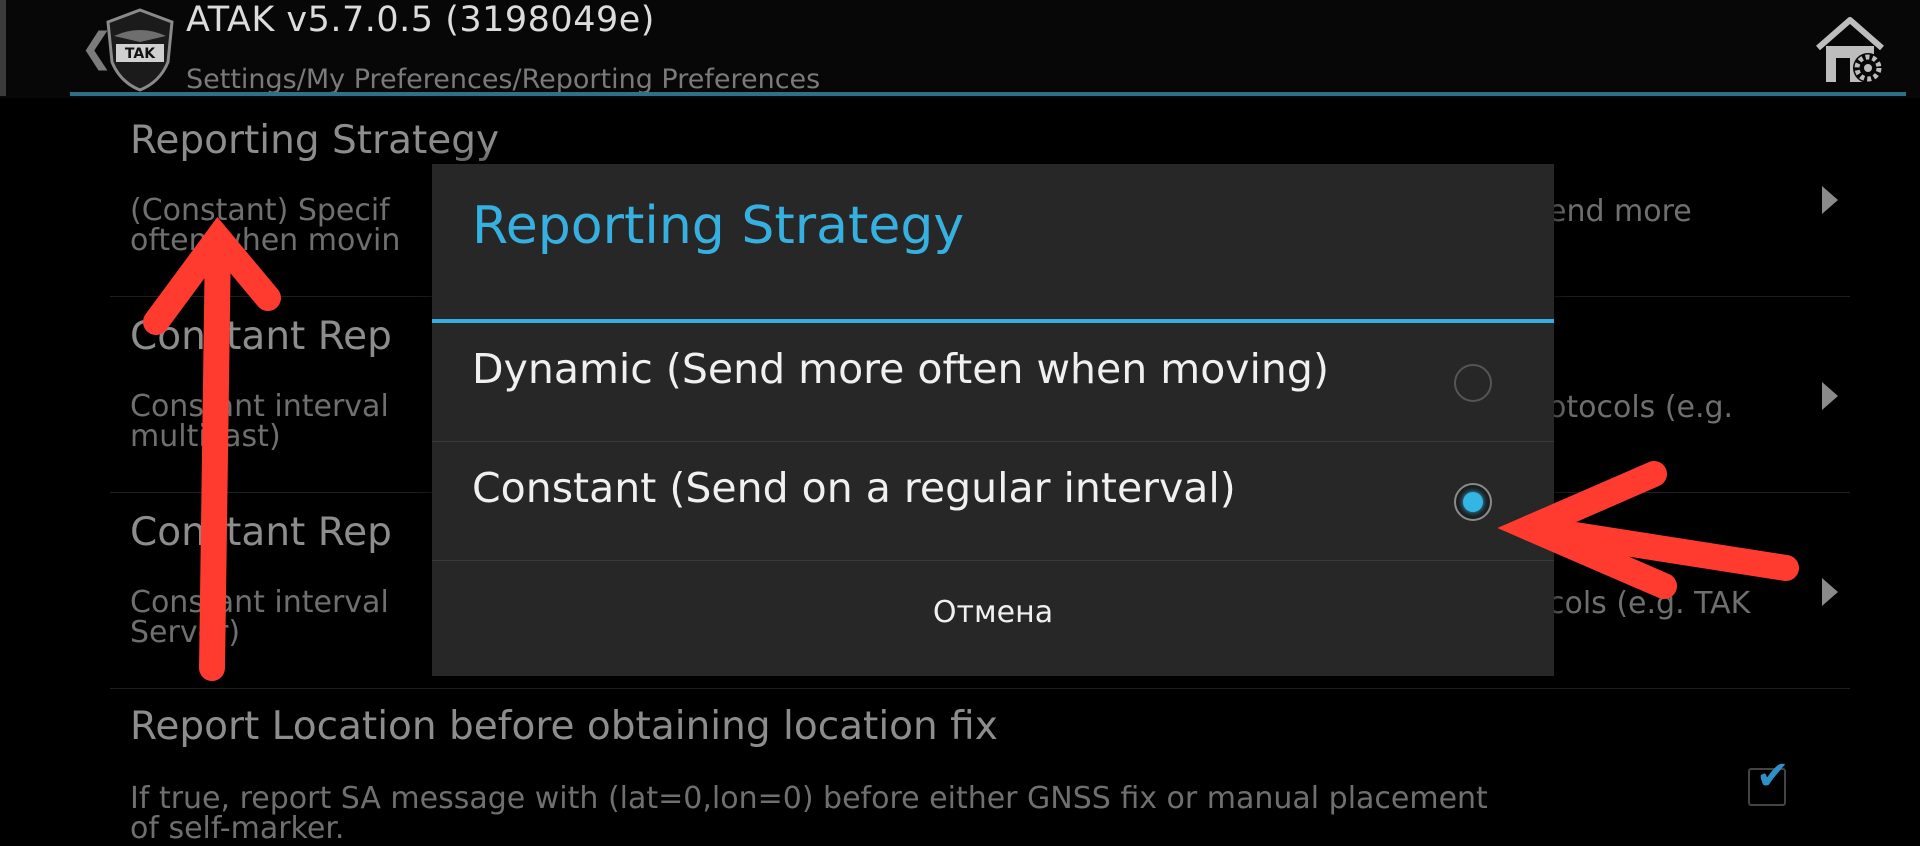 Image resolution: width=1920 pixels, height=846 pixels. Describe the element at coordinates (1773, 776) in the screenshot. I see `checkmark-icon: ✔` at that location.